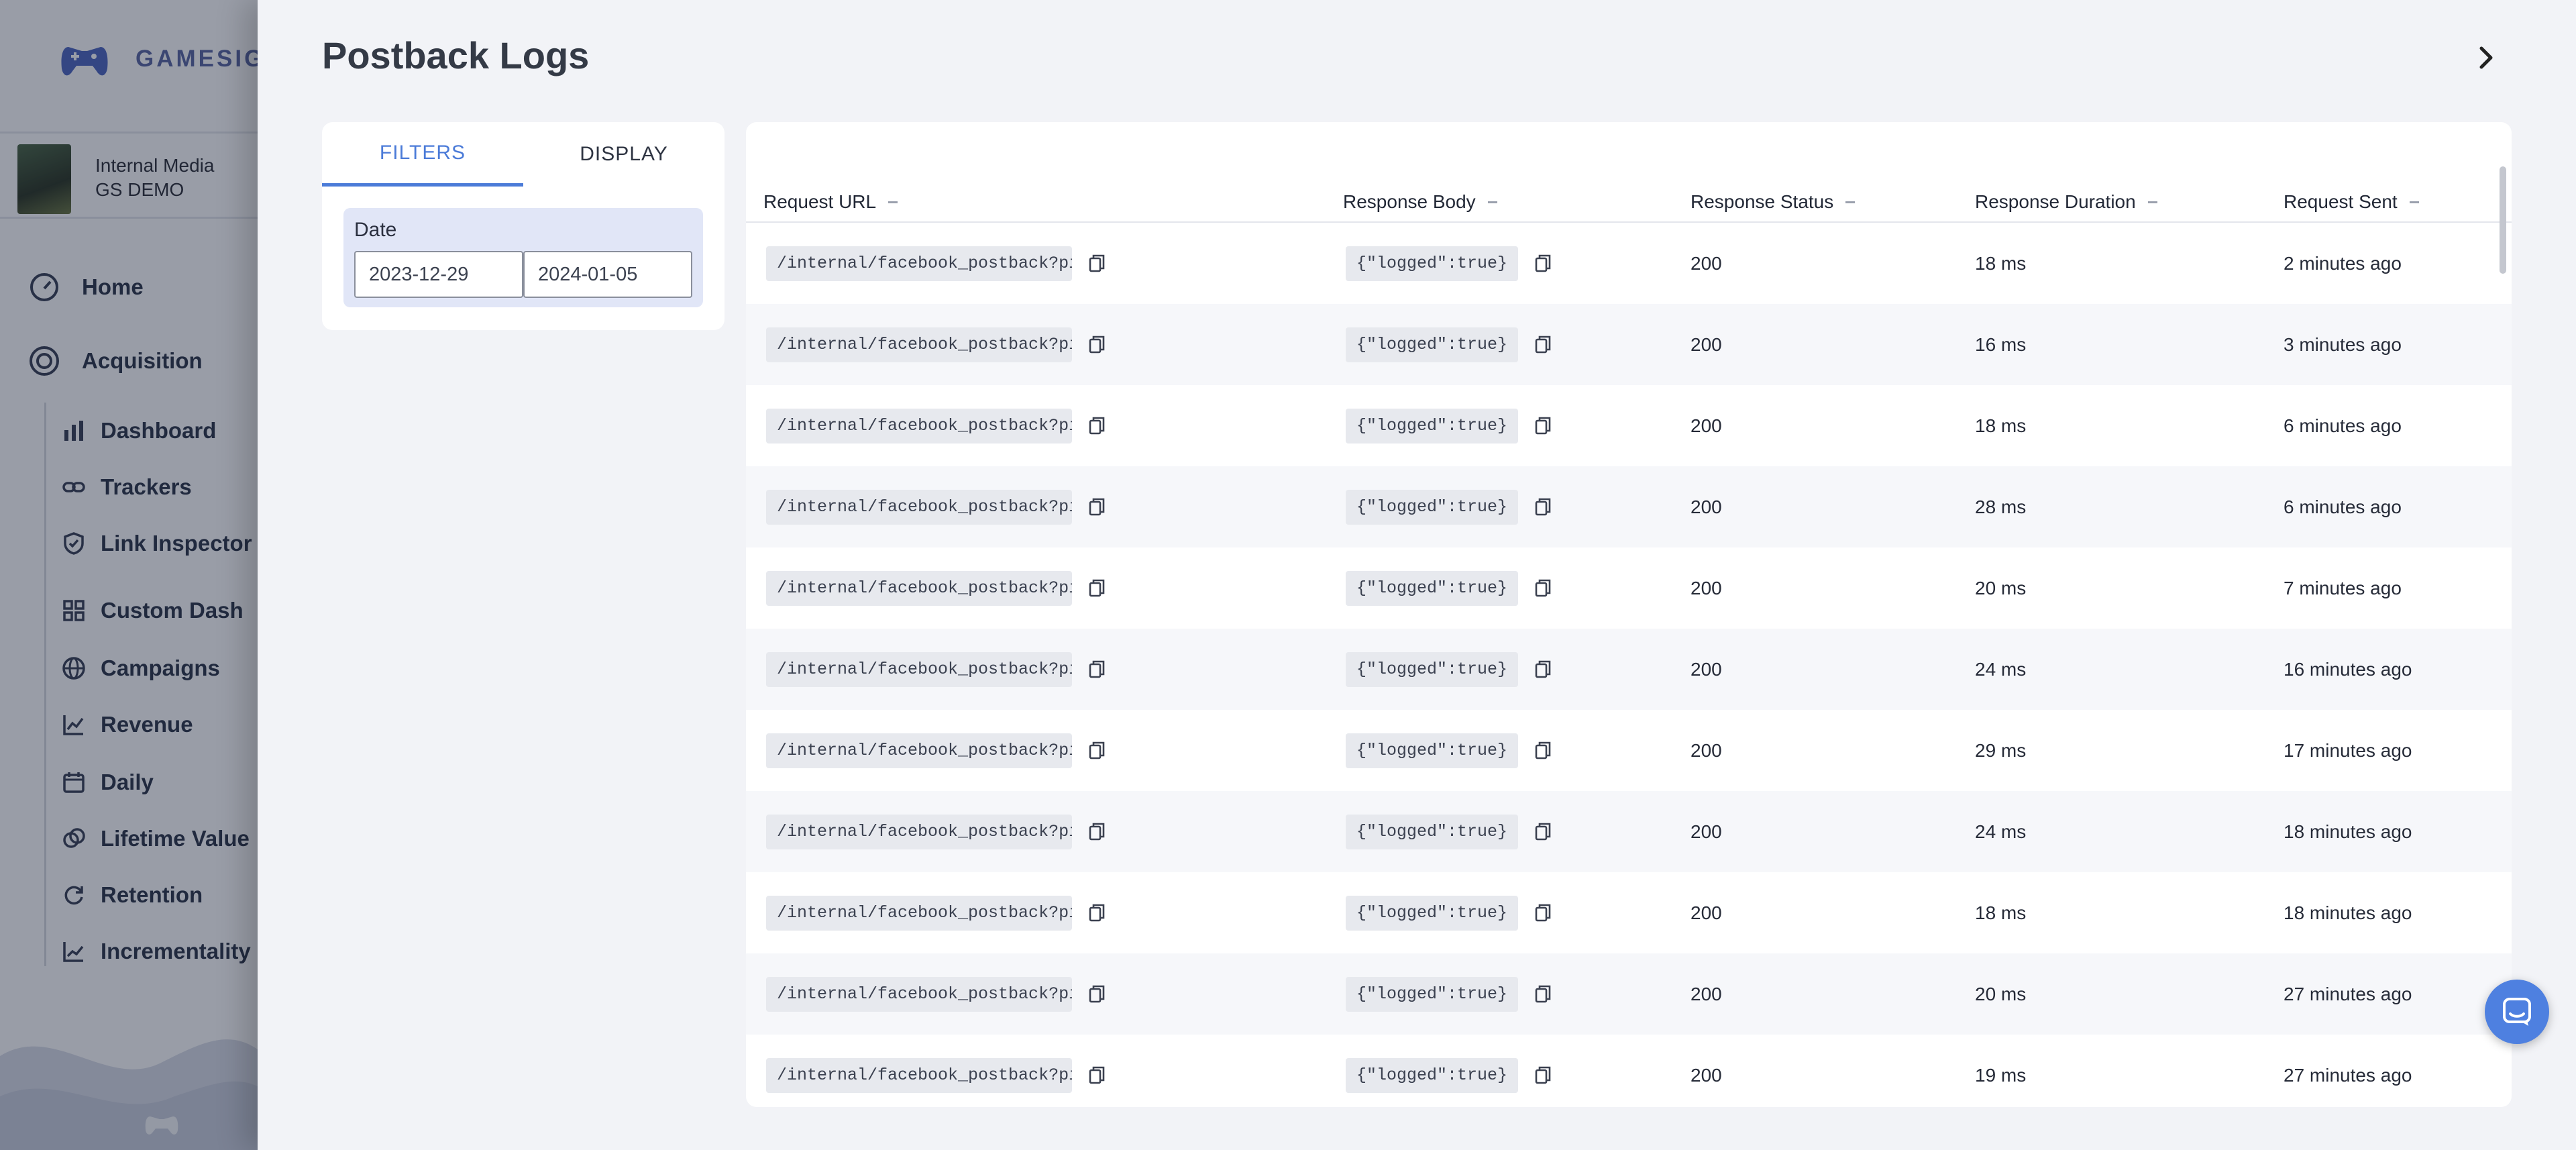 This screenshot has width=2576, height=1150. I want to click on nav-dashboard: Dashboard, so click(138, 431).